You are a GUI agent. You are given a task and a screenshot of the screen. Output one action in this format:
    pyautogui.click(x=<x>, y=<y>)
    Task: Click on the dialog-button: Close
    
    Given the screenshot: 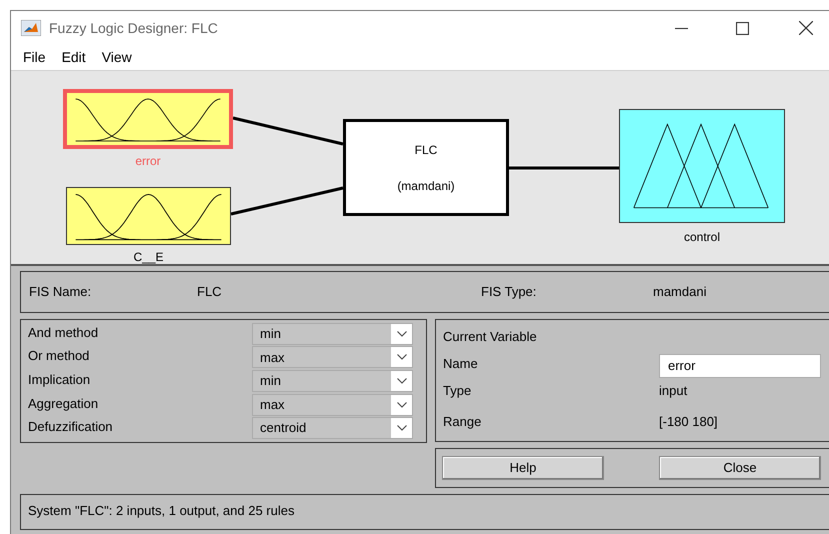 What is the action you would take?
    pyautogui.click(x=740, y=468)
    